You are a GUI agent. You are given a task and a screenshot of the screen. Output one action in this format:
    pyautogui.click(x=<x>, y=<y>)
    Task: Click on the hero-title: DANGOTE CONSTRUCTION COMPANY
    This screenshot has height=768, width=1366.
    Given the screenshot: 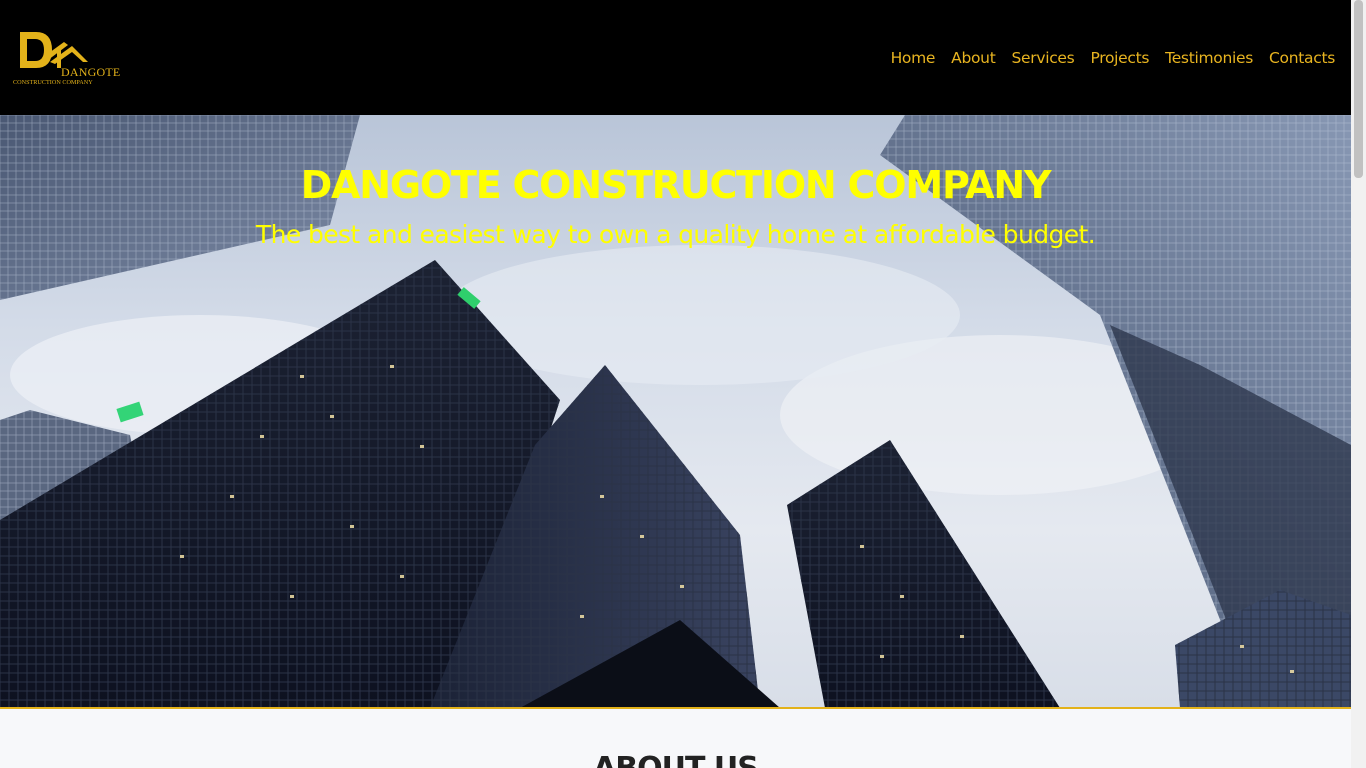 What is the action you would take?
    pyautogui.click(x=676, y=185)
    